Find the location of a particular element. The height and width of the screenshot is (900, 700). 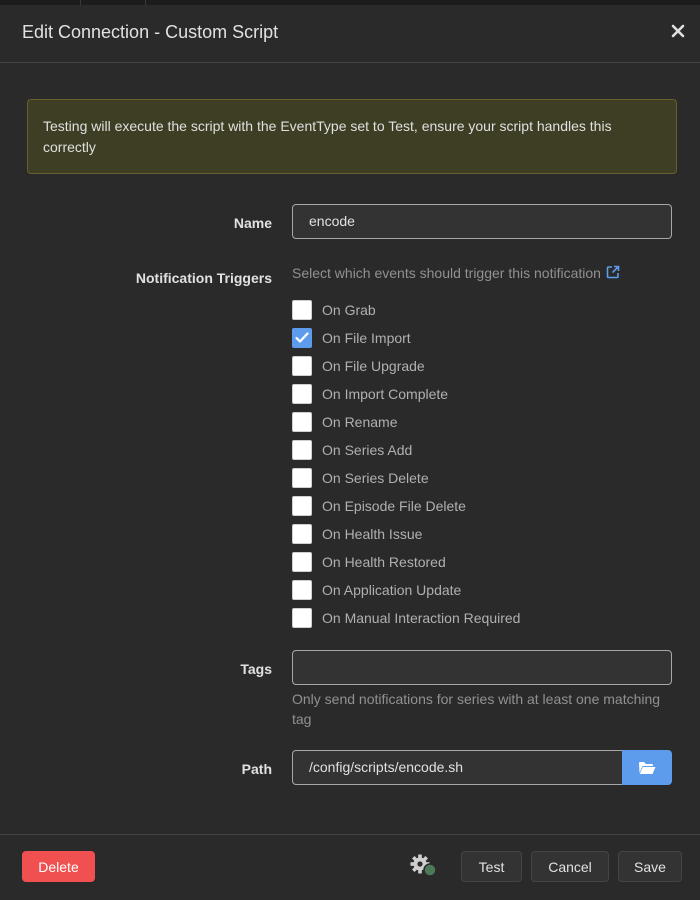

close-icon is located at coordinates (678, 31).